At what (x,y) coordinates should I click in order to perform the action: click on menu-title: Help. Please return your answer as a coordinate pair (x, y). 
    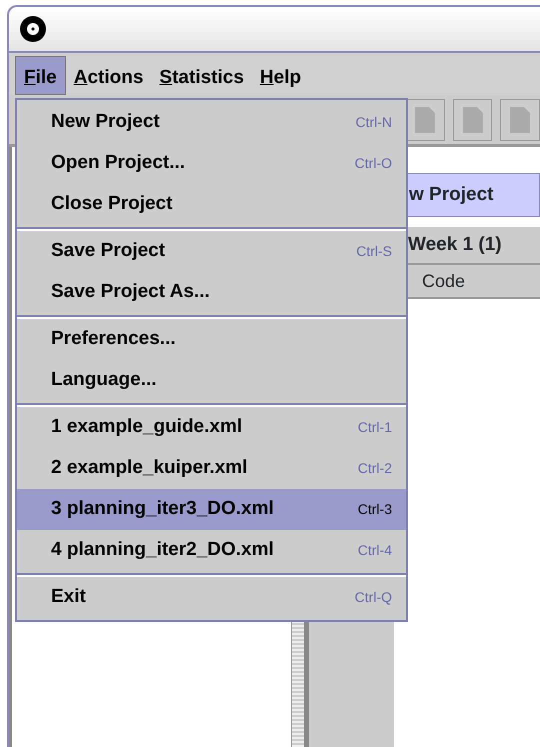
    Looking at the image, I should click on (281, 75).